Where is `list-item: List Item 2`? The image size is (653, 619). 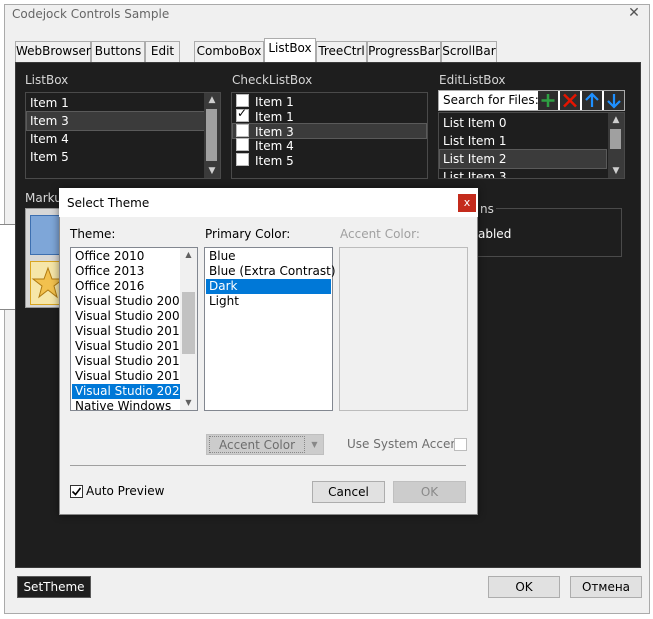
list-item: List Item 2 is located at coordinates (523, 159).